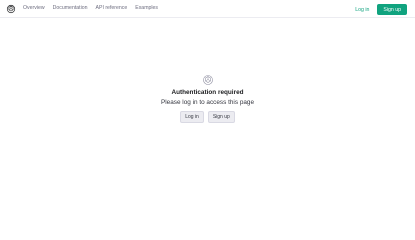 This screenshot has width=415, height=240. I want to click on login-button: Log in, so click(192, 117).